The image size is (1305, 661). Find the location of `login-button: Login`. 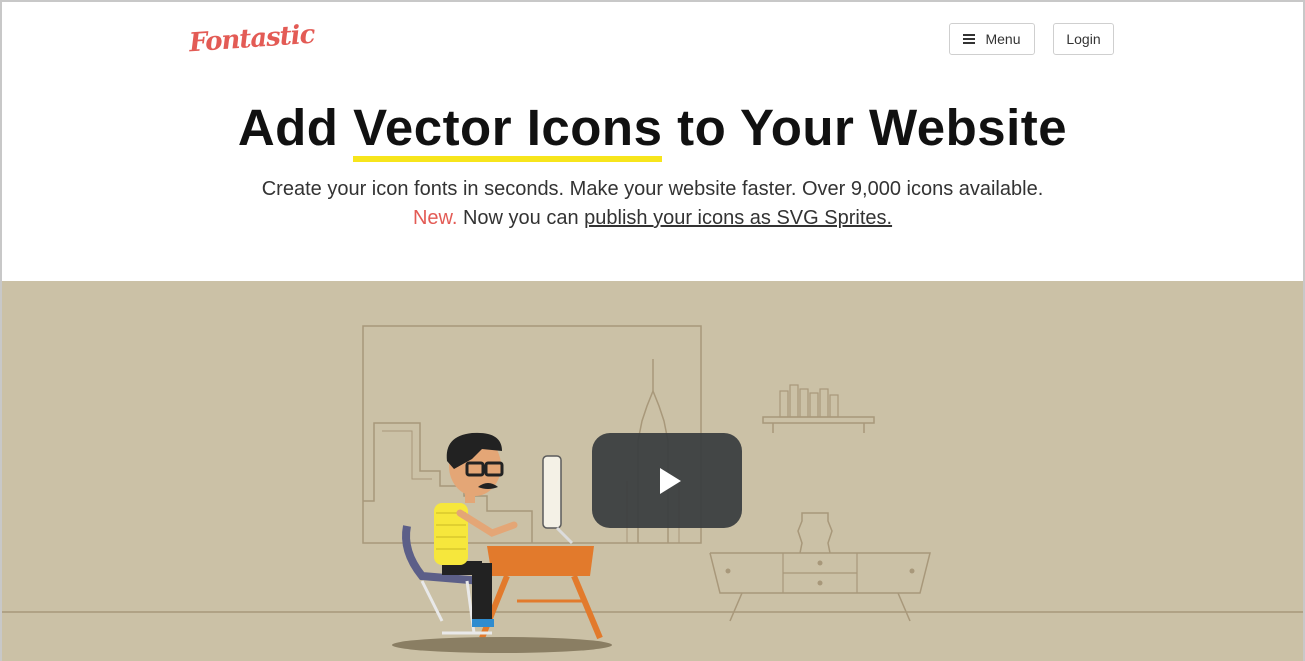

login-button: Login is located at coordinates (1083, 39).